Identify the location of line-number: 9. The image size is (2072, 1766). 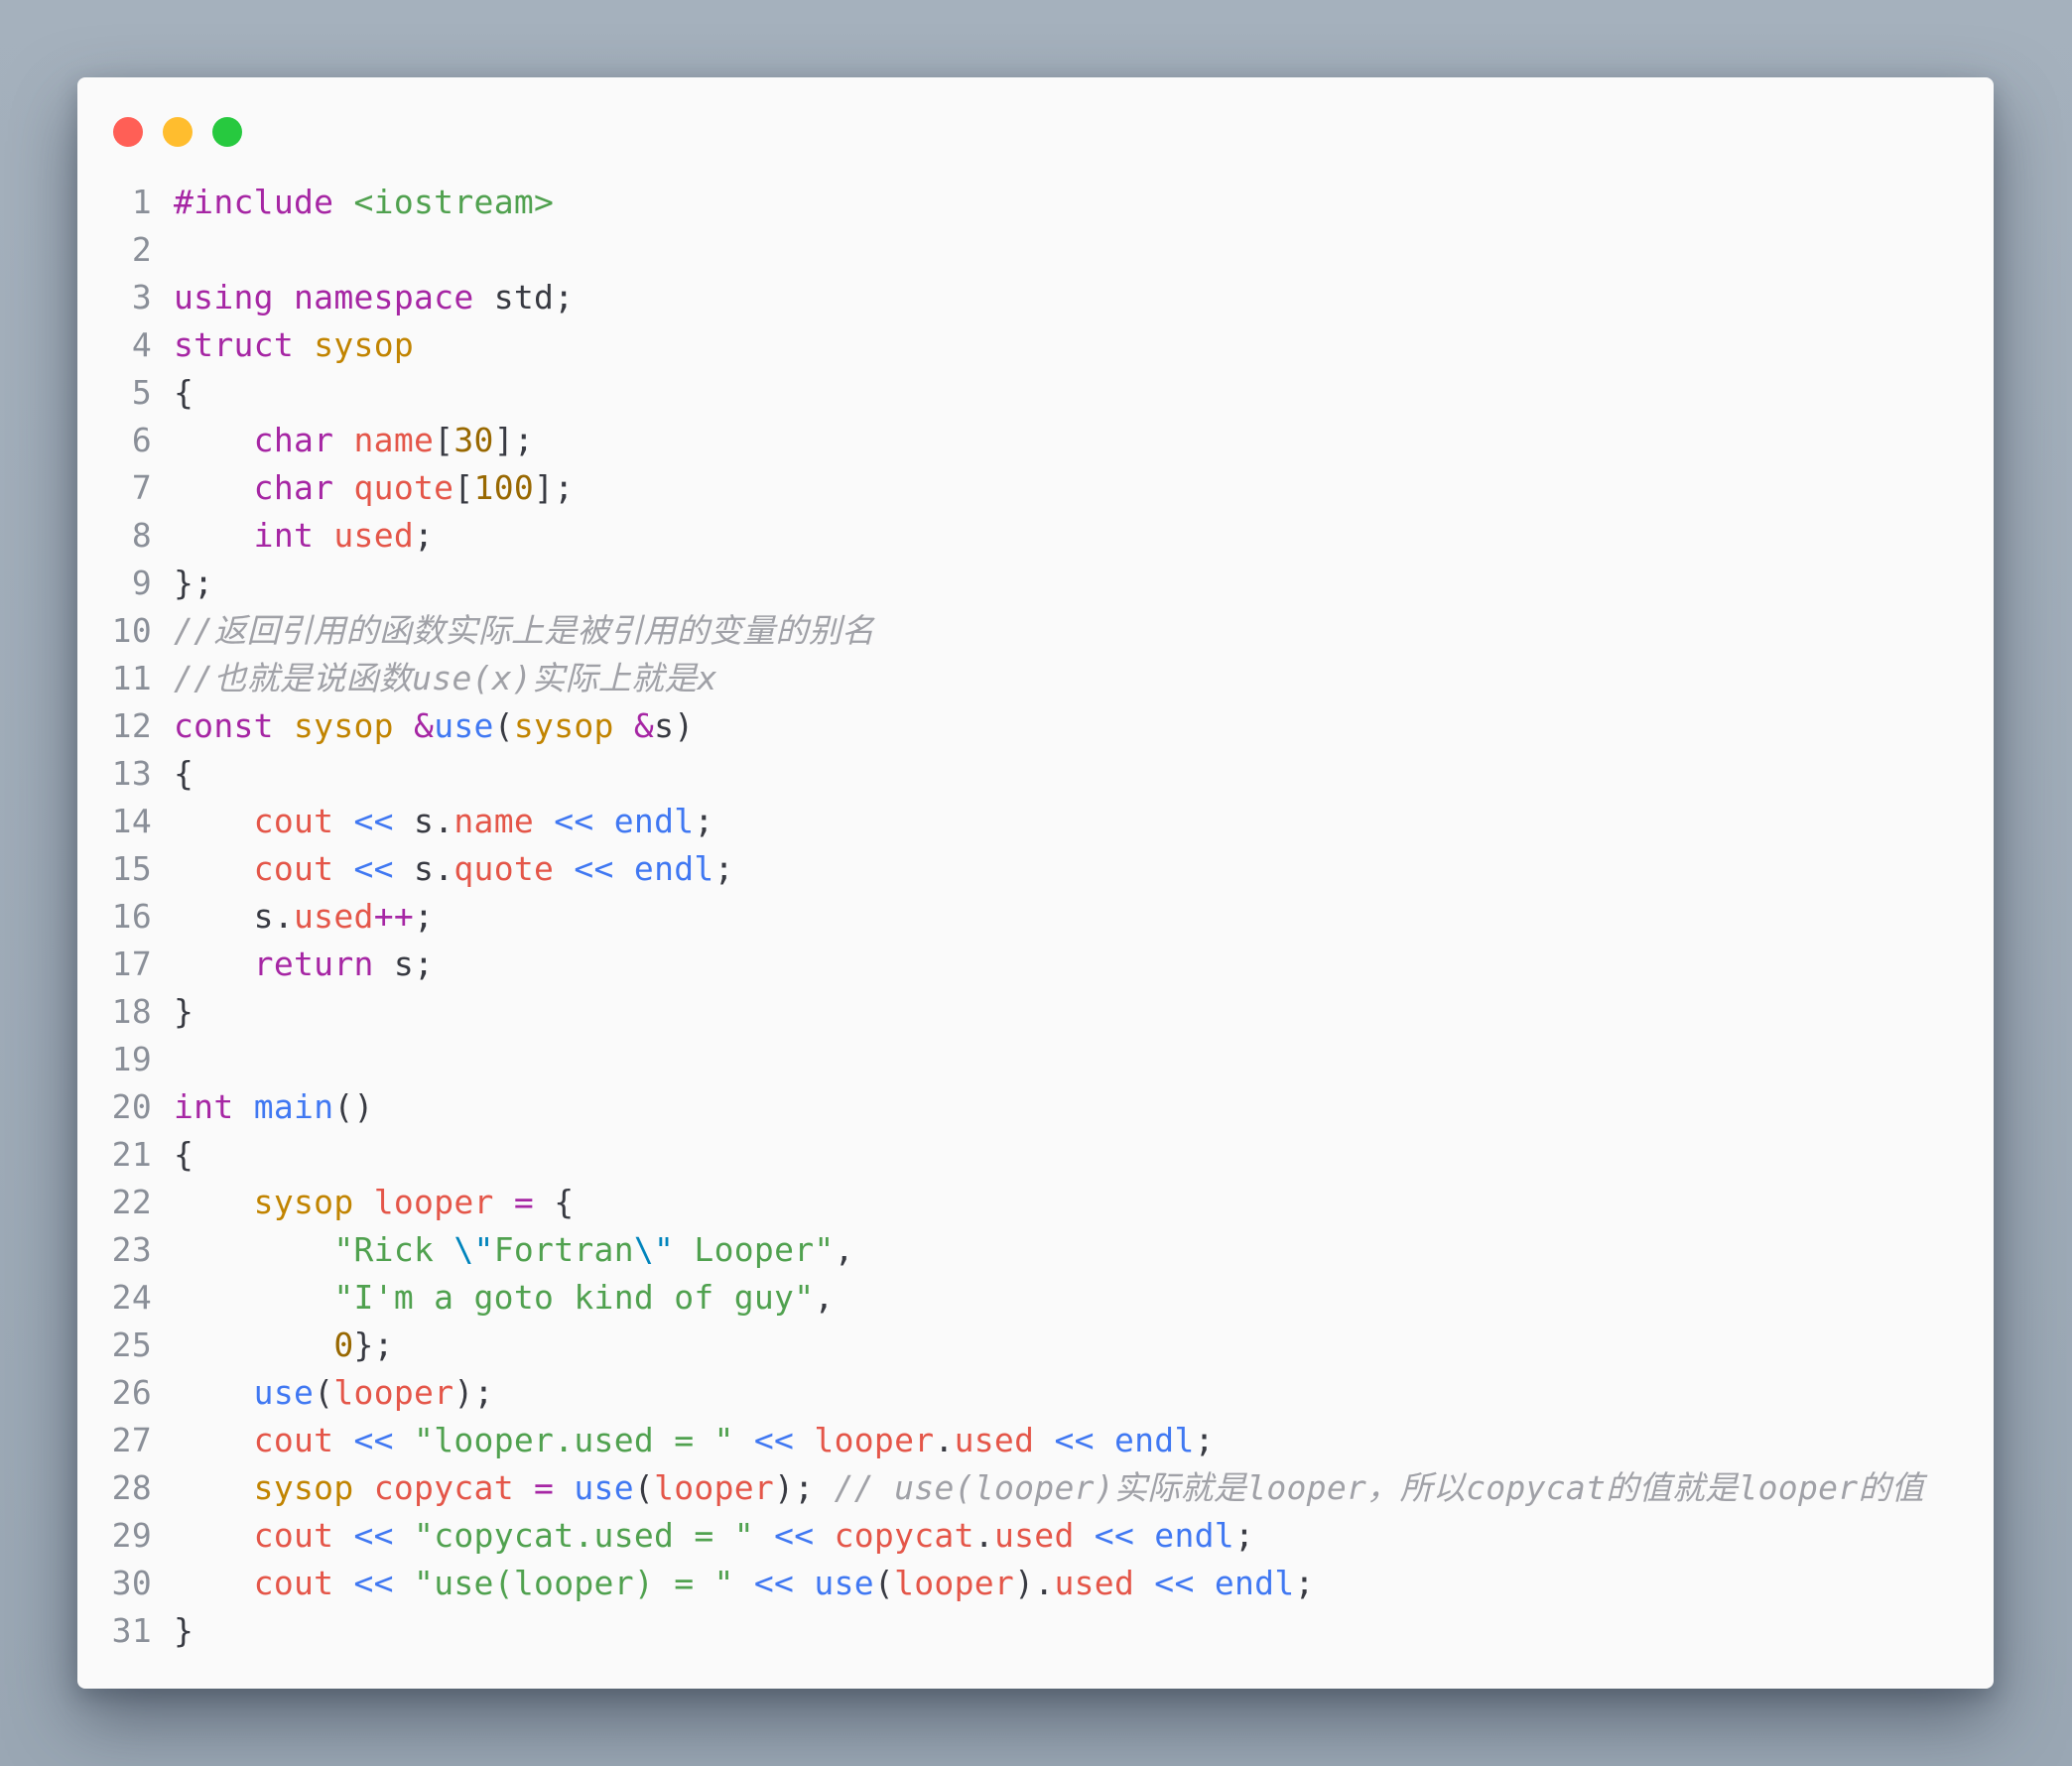
(141, 583).